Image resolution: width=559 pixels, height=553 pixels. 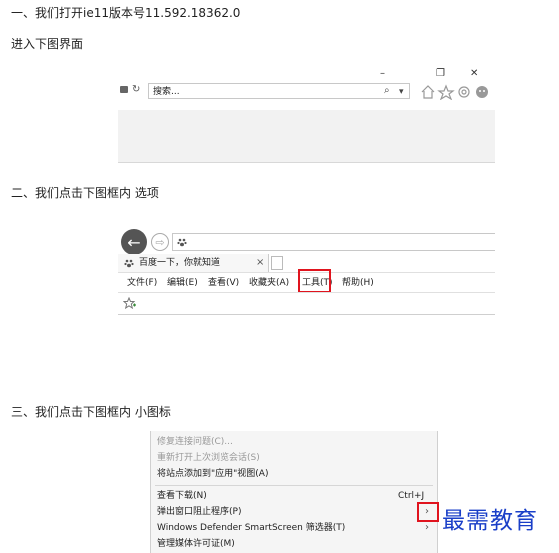 What do you see at coordinates (333, 242) in the screenshot?
I see `address-bar` at bounding box center [333, 242].